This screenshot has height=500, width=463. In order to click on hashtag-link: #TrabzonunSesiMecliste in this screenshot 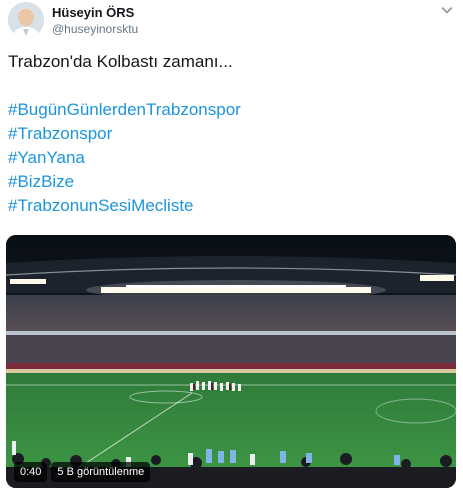, I will do `click(231, 206)`.